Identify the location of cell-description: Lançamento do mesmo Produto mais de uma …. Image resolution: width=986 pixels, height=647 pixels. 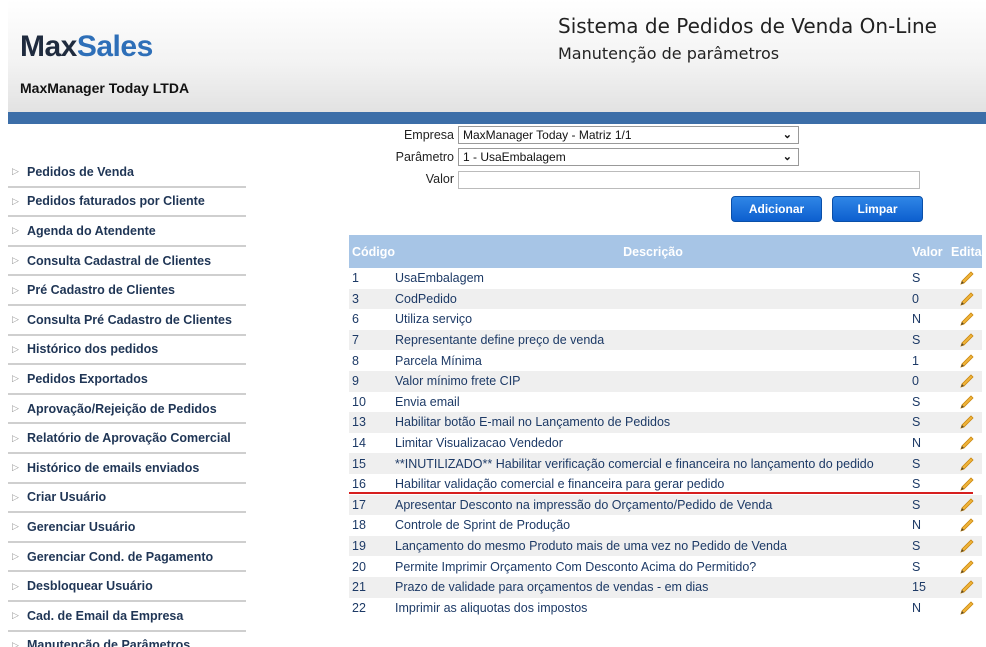
(591, 546).